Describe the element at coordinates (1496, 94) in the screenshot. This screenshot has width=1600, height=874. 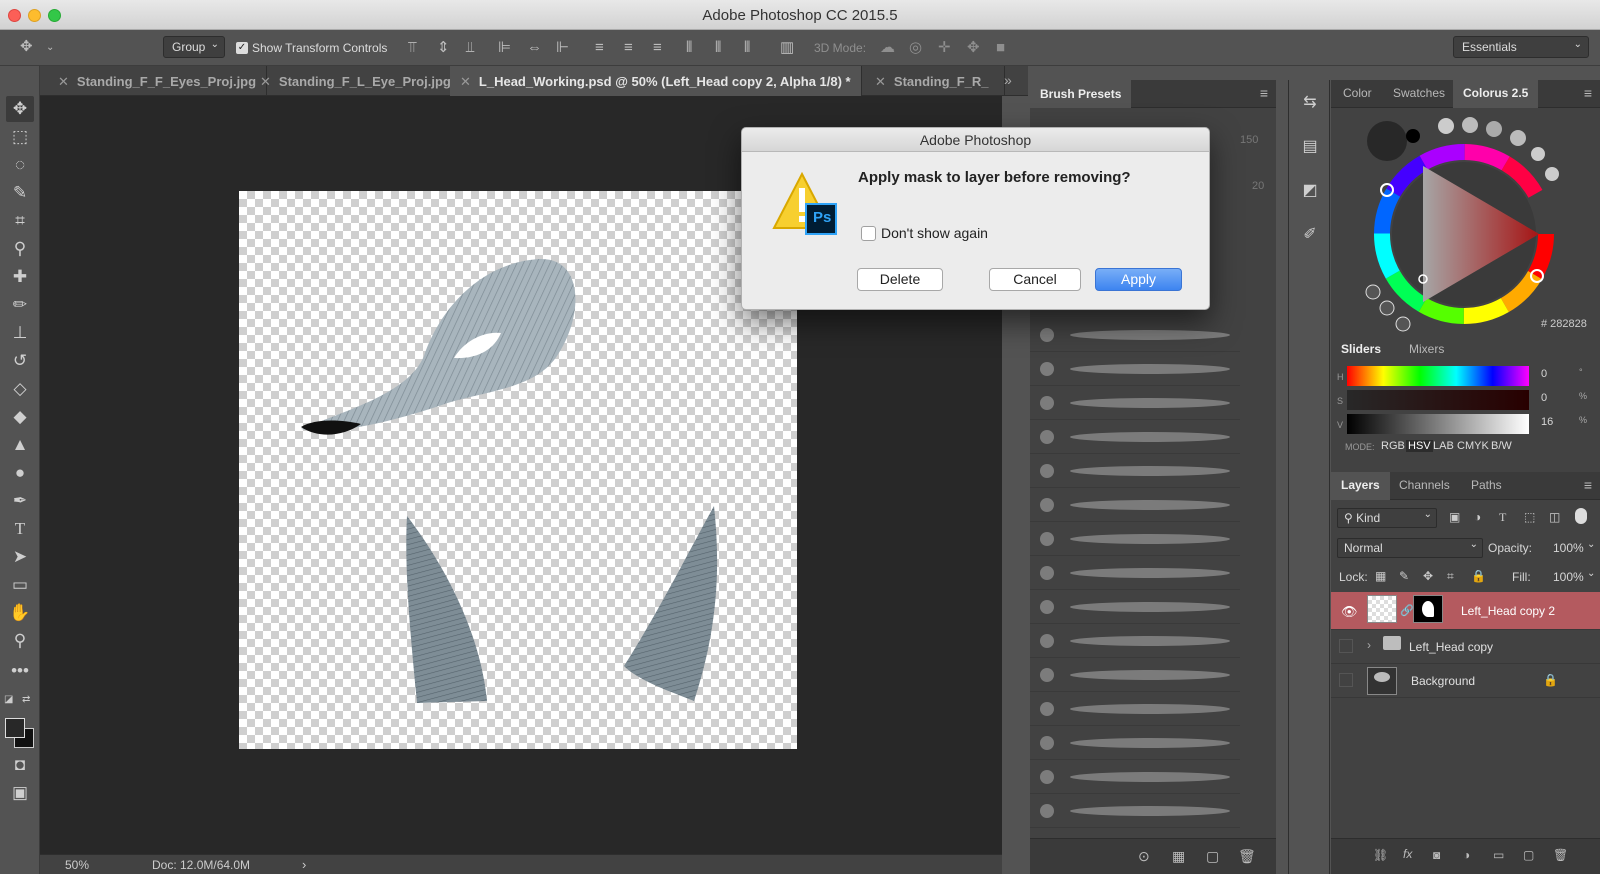
I see `tab-colorus: Colorus 2.5` at that location.